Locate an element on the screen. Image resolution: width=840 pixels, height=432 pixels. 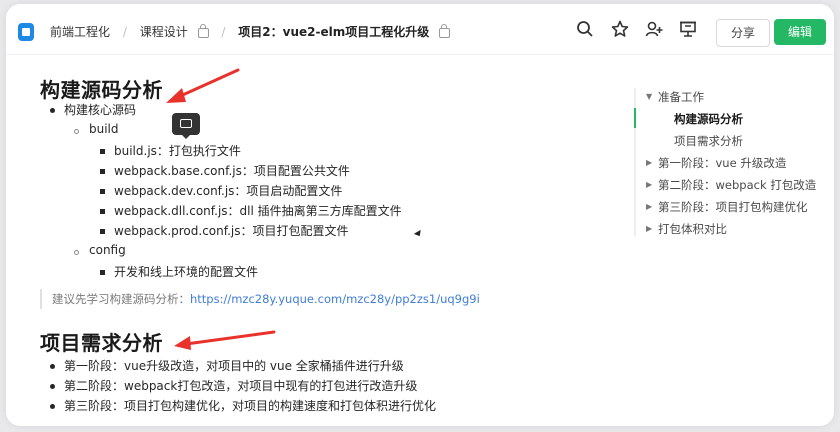
annotation-arrows is located at coordinates (221, 209).